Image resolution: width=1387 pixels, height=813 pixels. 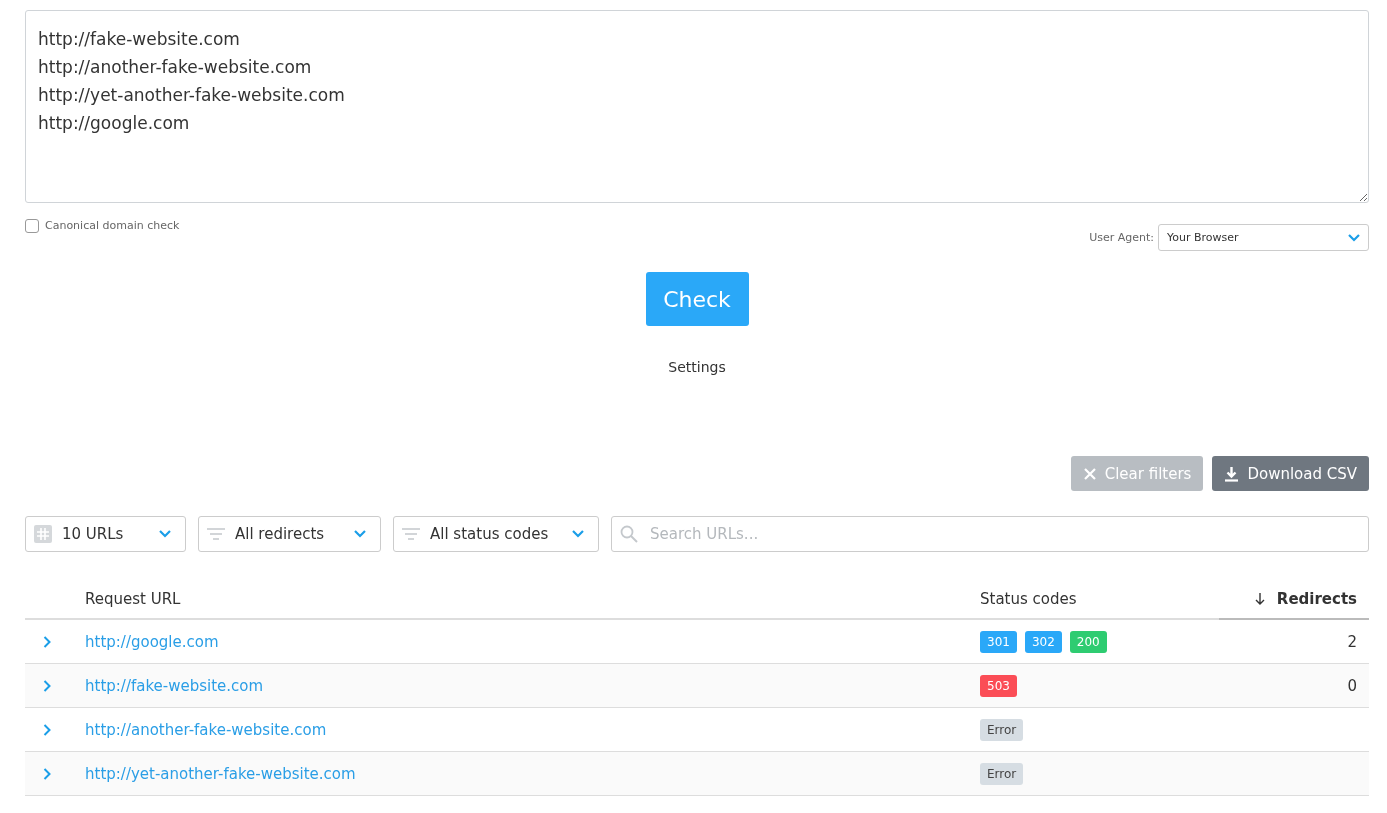 I want to click on column-header: Redirects, so click(x=1305, y=599).